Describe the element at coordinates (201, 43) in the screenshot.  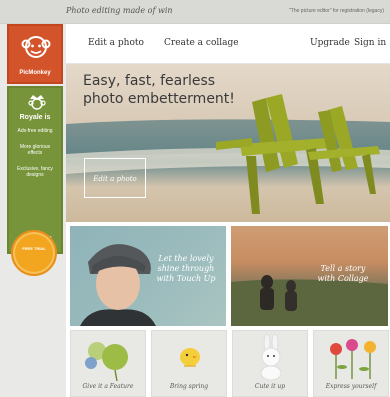
I see `create-collage-link: Create a collage` at that location.